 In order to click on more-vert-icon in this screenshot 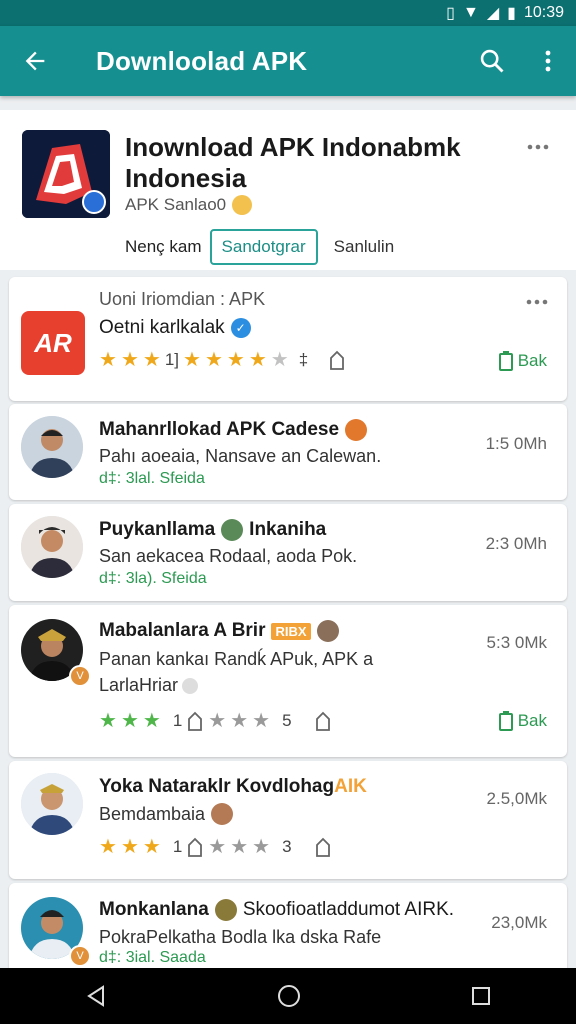, I will do `click(548, 61)`.